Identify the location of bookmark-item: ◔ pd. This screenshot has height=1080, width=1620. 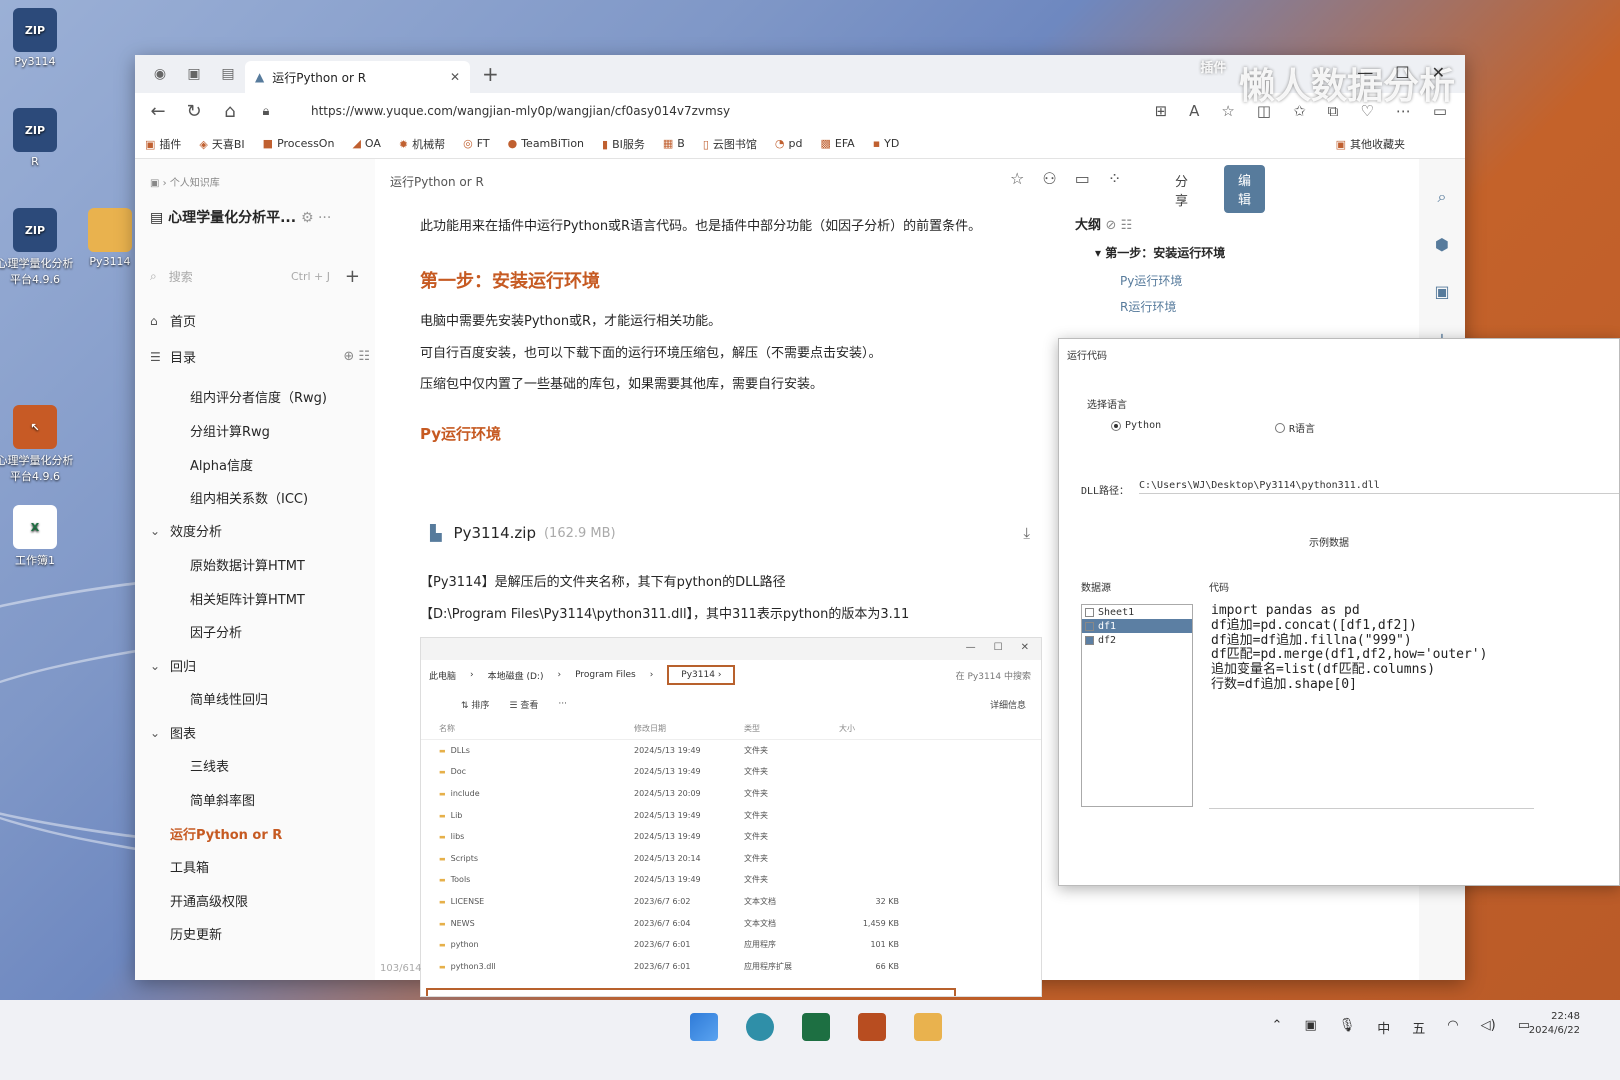
(789, 143).